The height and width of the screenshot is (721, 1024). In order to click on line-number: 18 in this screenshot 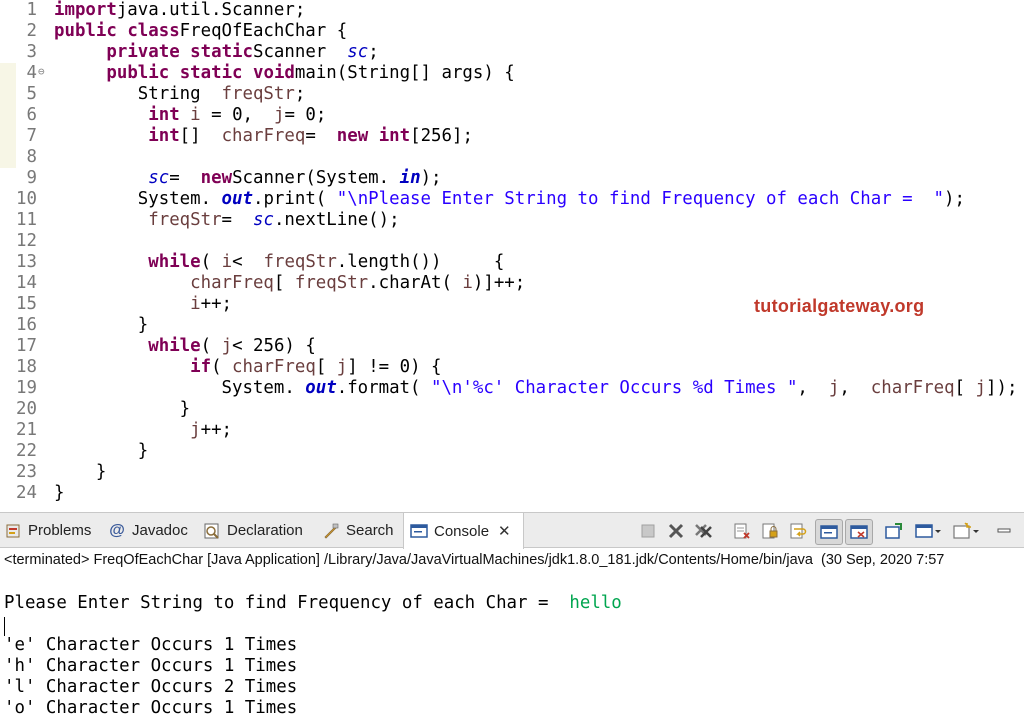, I will do `click(26, 367)`.